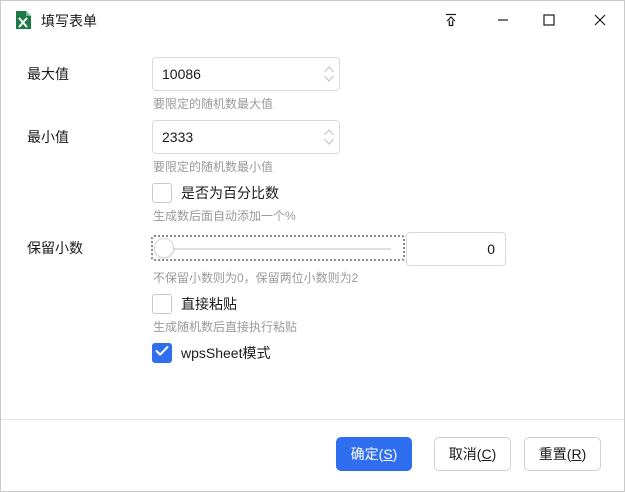 The image size is (625, 492). I want to click on excel-icon, so click(23, 20).